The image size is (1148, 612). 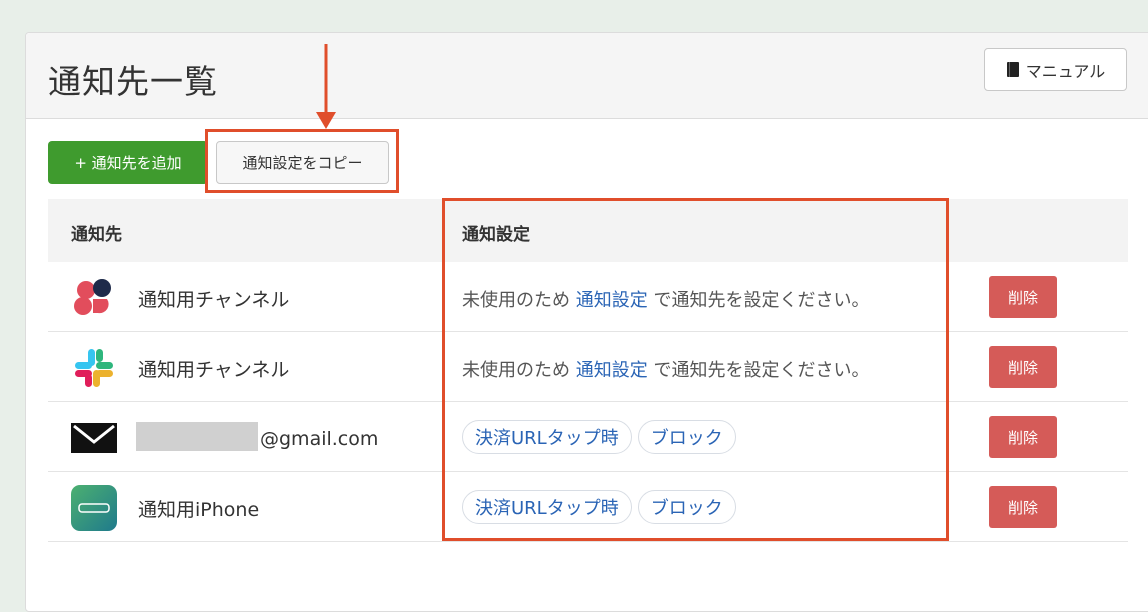 What do you see at coordinates (199, 510) in the screenshot?
I see `destination-name: 通知用iPhone` at bounding box center [199, 510].